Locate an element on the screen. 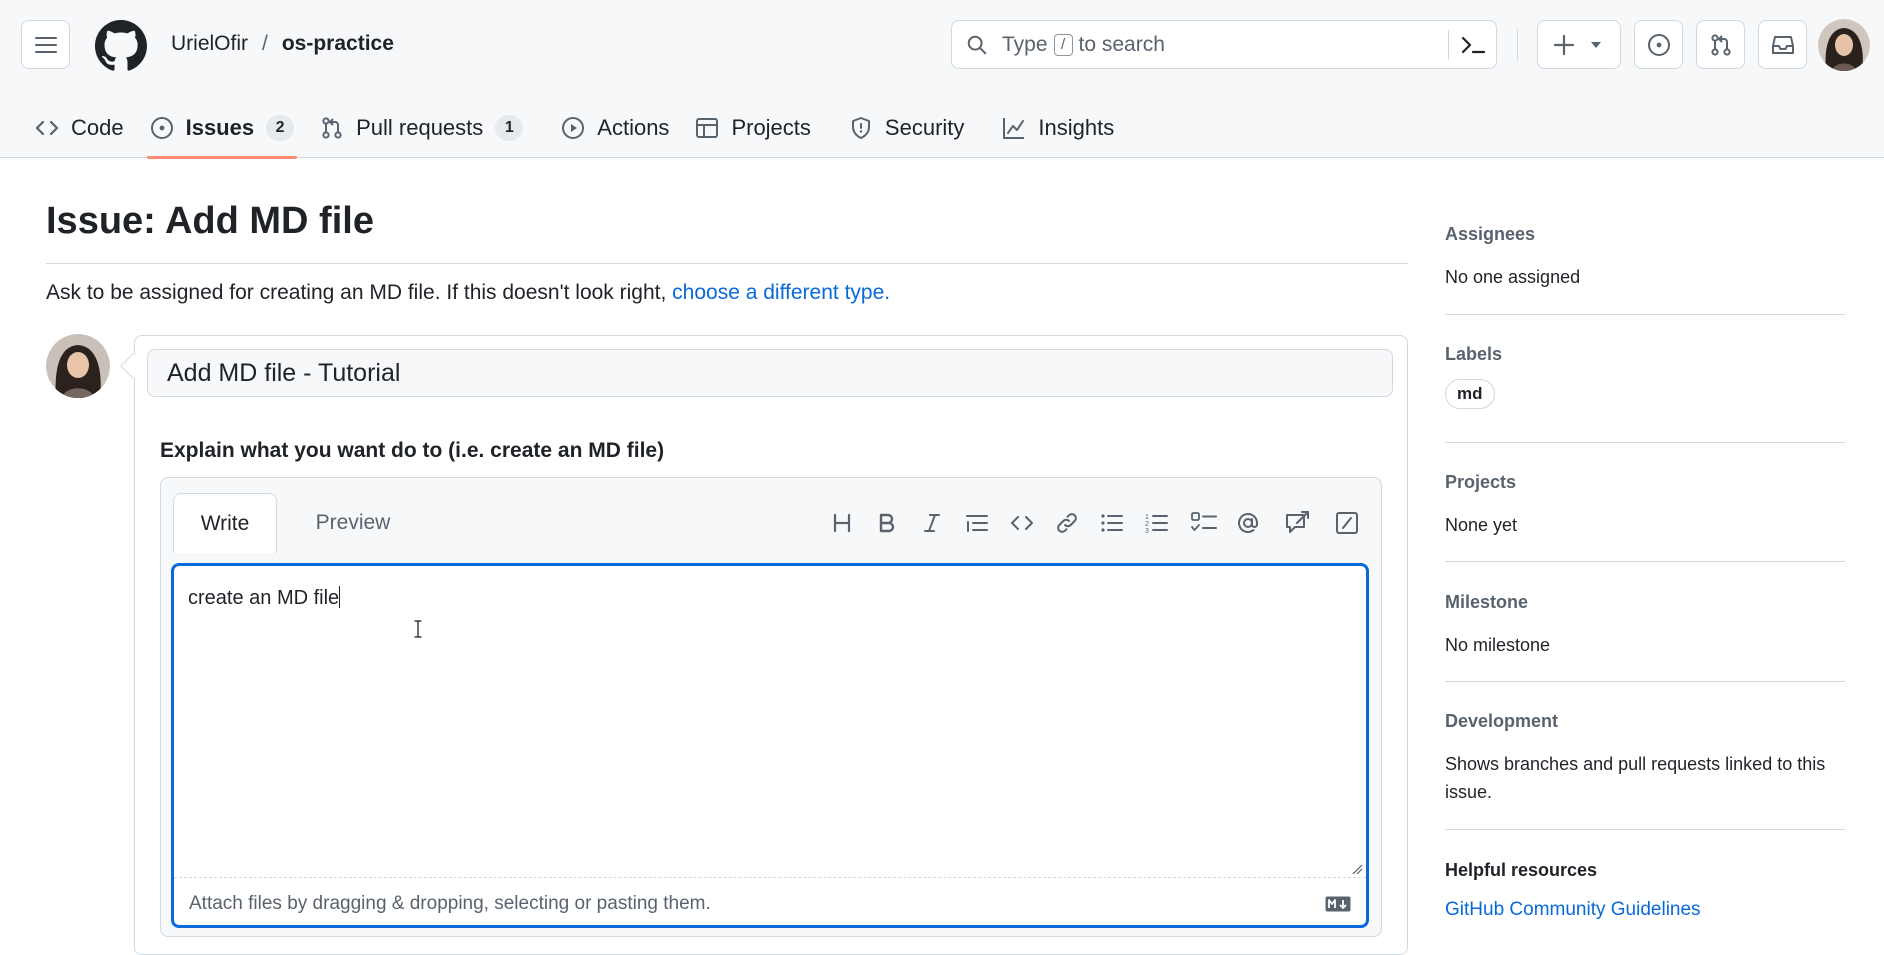 This screenshot has height=955, width=1884. tab-projects: Projects is located at coordinates (752, 128).